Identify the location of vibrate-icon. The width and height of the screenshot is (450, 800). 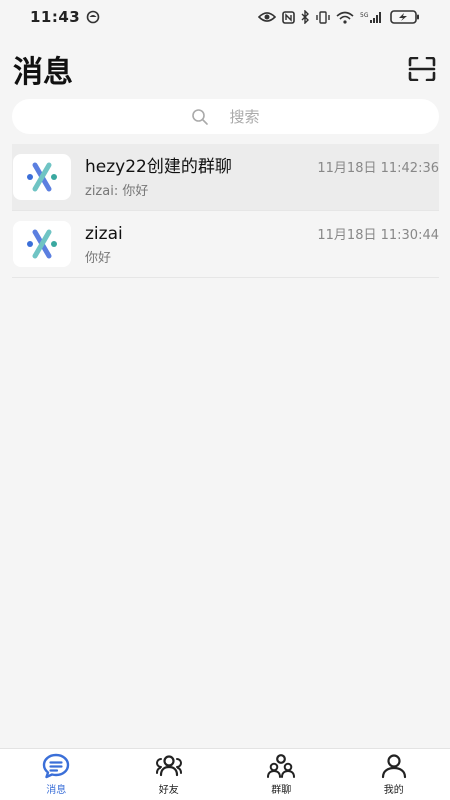
(323, 17).